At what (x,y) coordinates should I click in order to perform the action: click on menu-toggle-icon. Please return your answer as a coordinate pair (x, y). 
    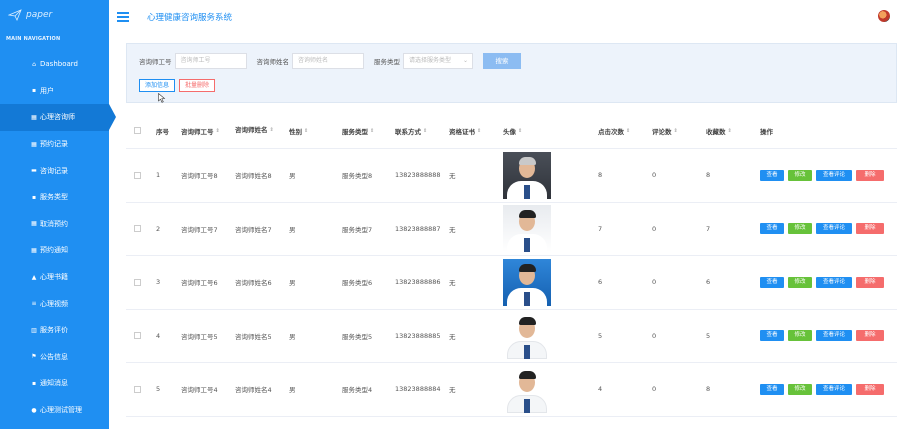
    Looking at the image, I should click on (123, 17).